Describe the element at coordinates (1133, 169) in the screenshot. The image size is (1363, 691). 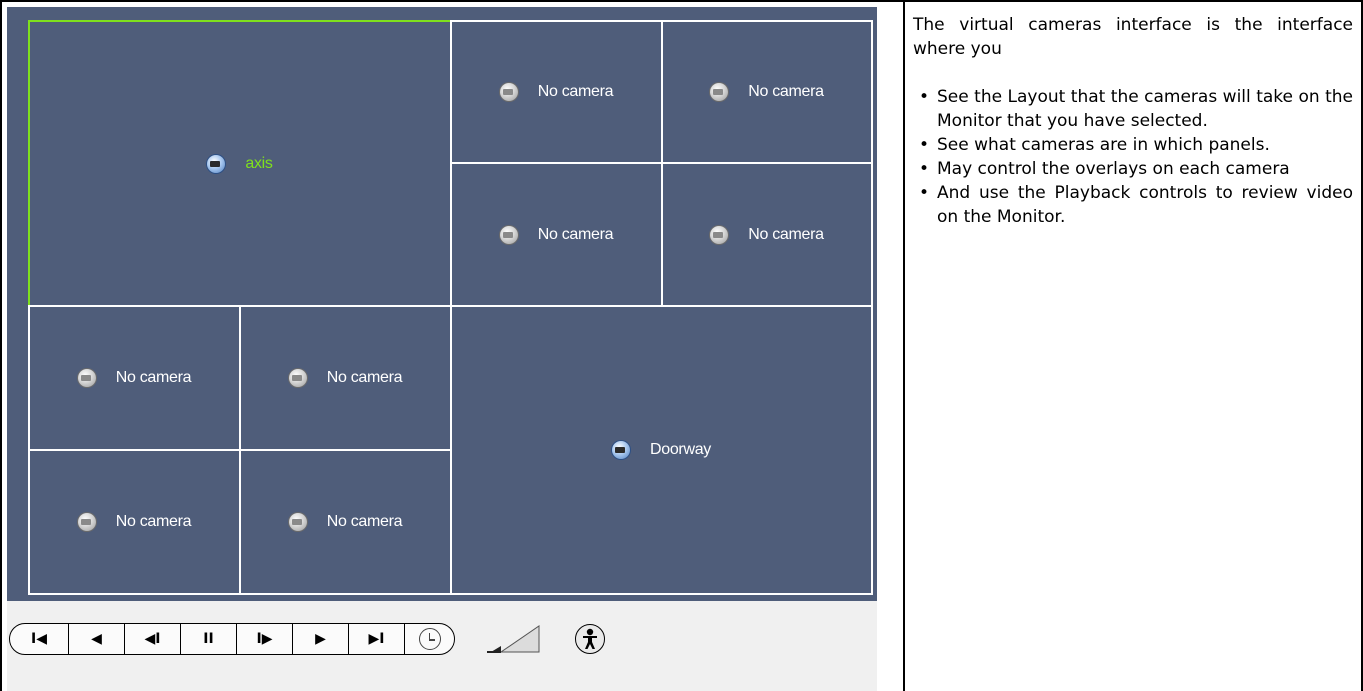
I see `list-item: May control the overlays on each camera` at that location.